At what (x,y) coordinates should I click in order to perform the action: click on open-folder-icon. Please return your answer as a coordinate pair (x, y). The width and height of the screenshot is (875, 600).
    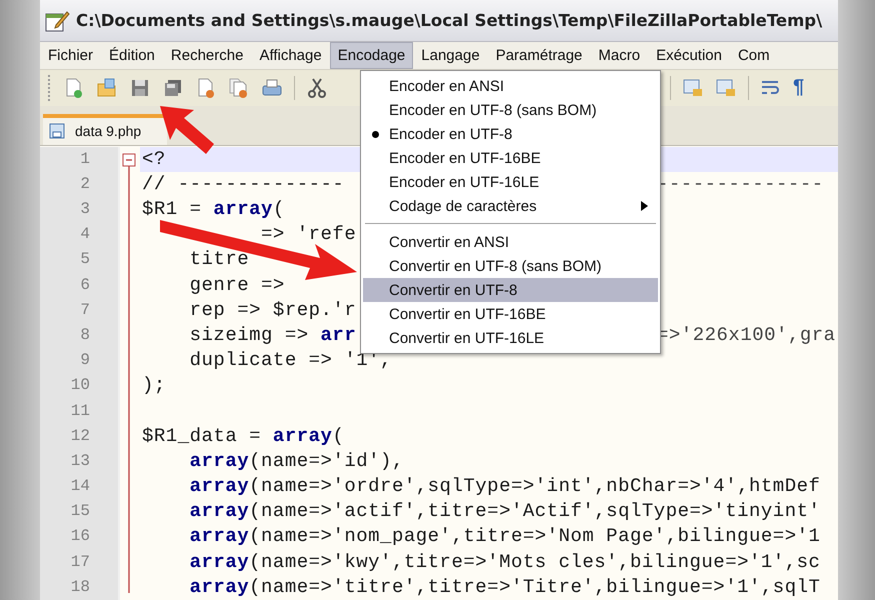
    Looking at the image, I should click on (107, 87).